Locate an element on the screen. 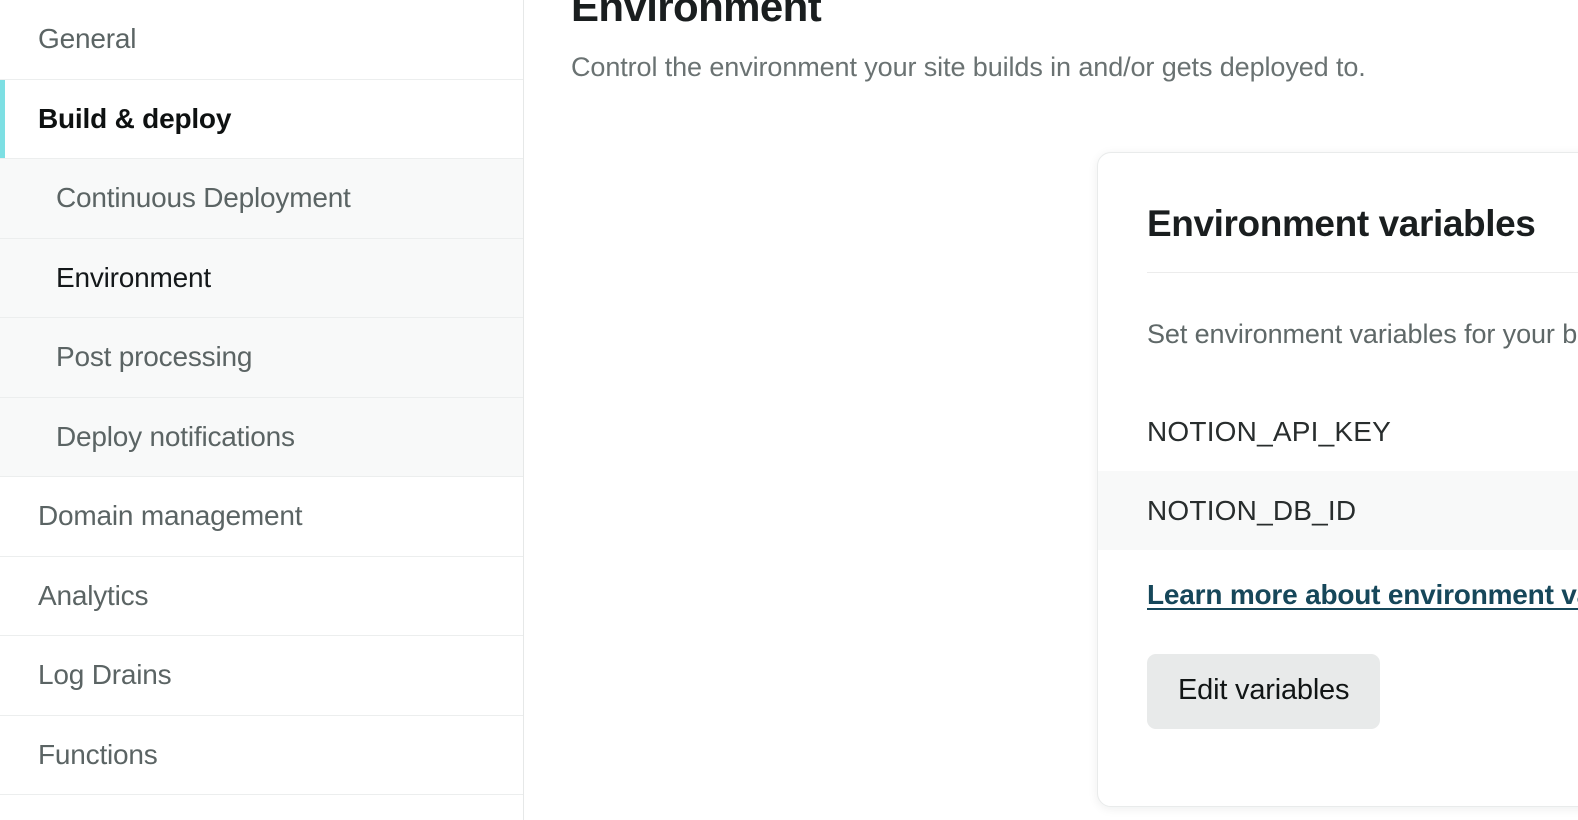  variable-key: NOTION_API_KEY is located at coordinates (1269, 431).